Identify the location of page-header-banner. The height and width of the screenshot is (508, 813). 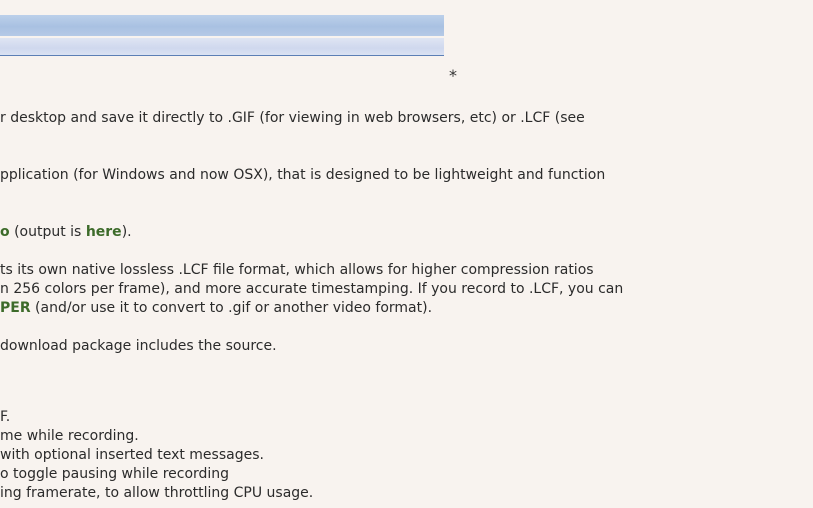
(222, 35).